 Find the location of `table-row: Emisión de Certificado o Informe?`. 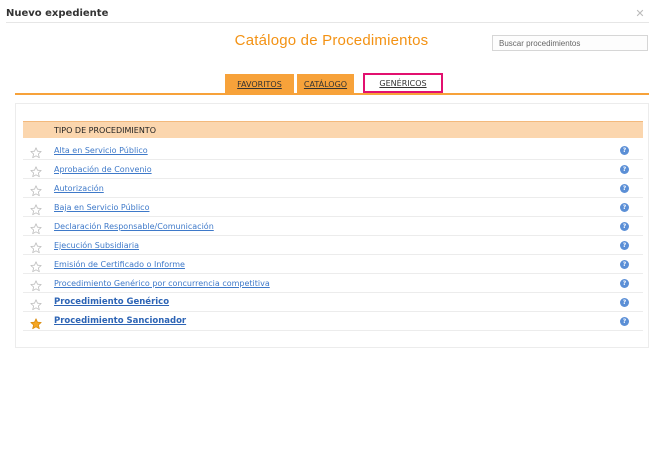

table-row: Emisión de Certificado o Informe? is located at coordinates (333, 264).